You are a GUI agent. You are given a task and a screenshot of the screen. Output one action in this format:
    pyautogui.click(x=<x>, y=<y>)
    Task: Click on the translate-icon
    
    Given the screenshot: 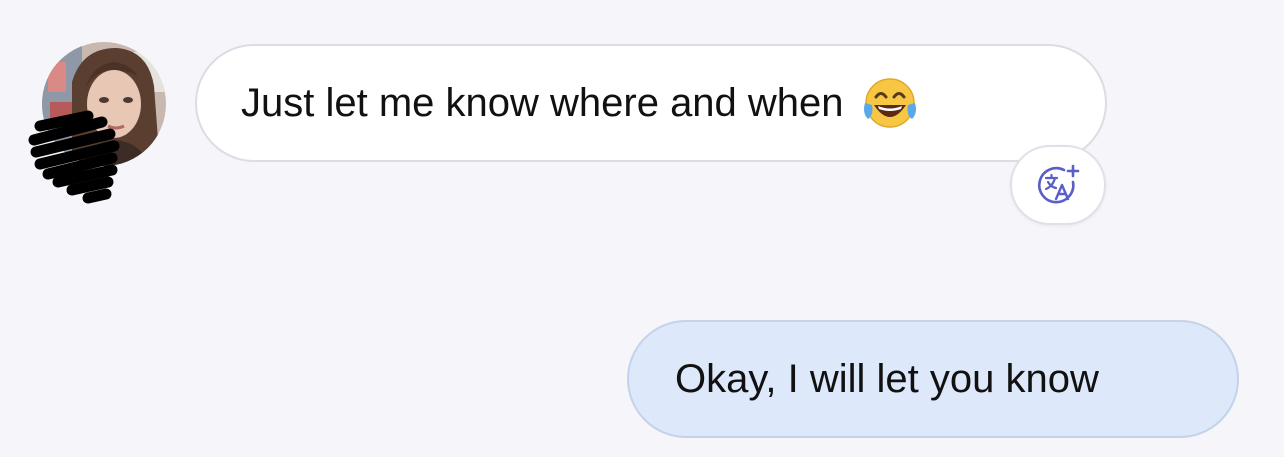 What is the action you would take?
    pyautogui.click(x=1058, y=185)
    